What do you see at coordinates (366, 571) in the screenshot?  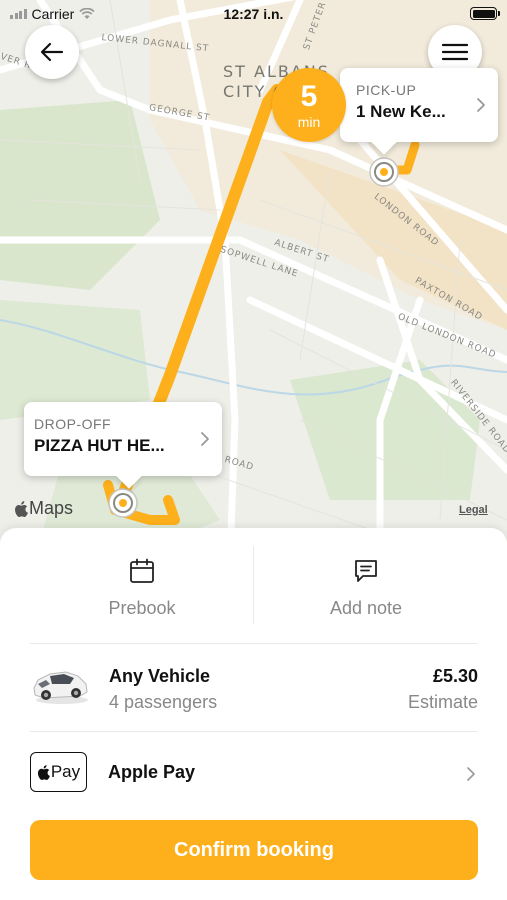 I see `note-icon` at bounding box center [366, 571].